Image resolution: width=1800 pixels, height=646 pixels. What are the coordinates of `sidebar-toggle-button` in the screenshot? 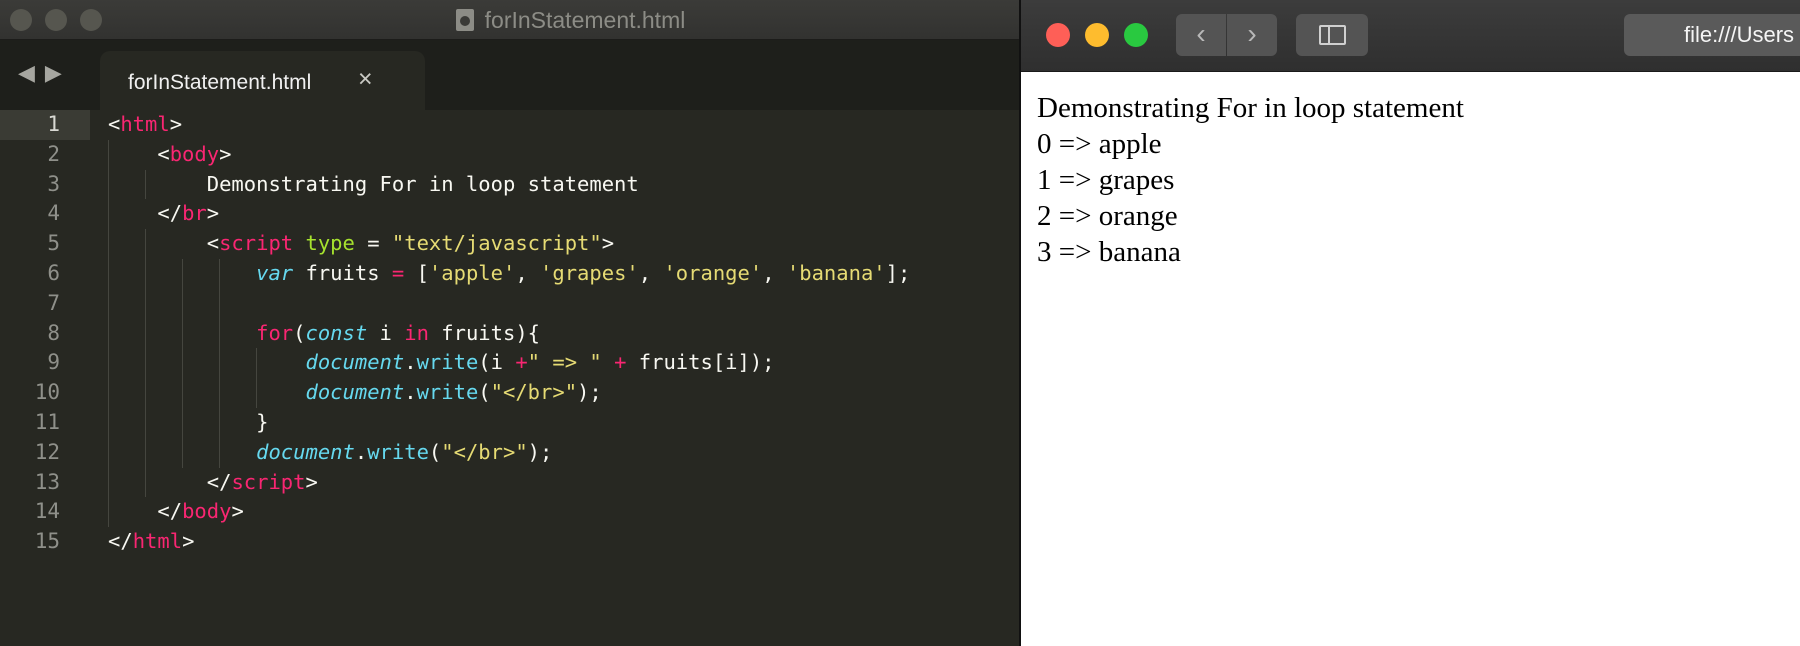 It's located at (1332, 35).